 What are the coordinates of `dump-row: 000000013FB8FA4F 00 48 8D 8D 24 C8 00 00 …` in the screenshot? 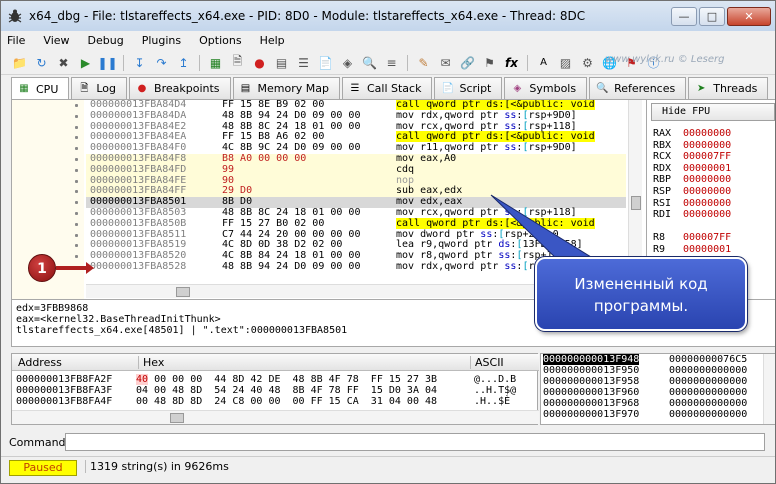 It's located at (275, 401).